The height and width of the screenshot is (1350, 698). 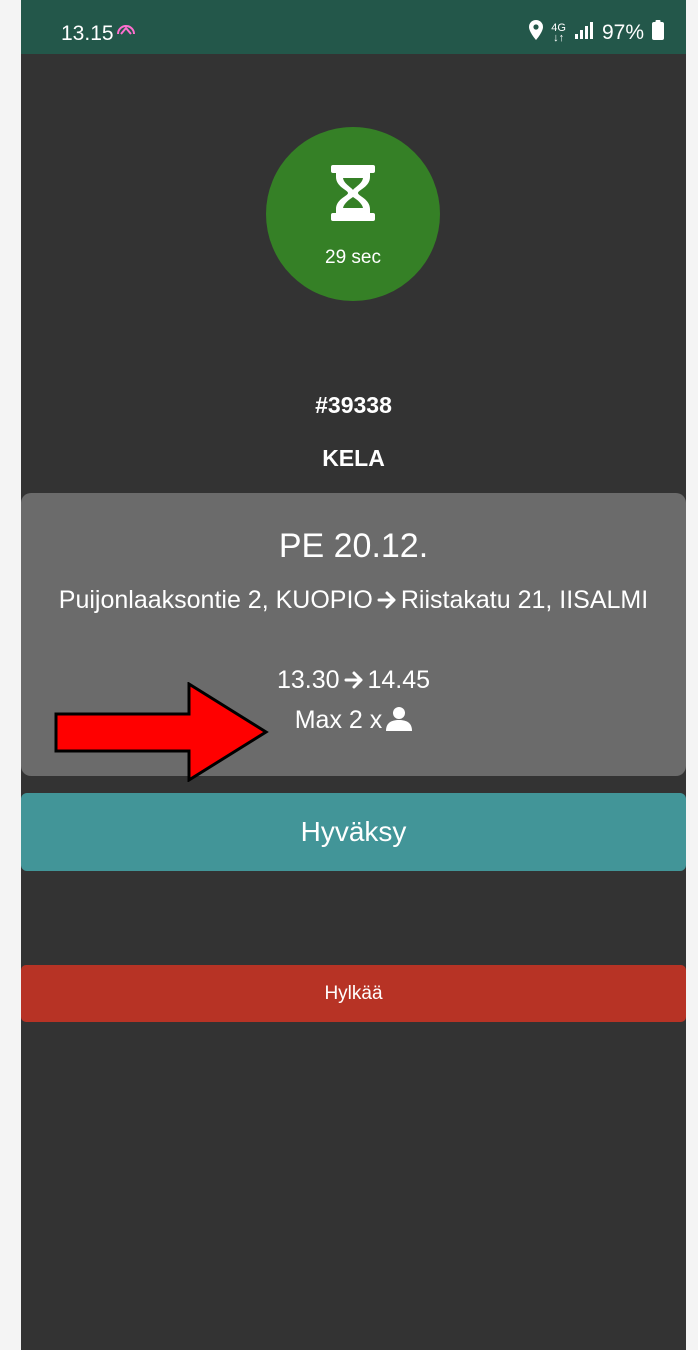 I want to click on signal-icon, so click(x=584, y=33).